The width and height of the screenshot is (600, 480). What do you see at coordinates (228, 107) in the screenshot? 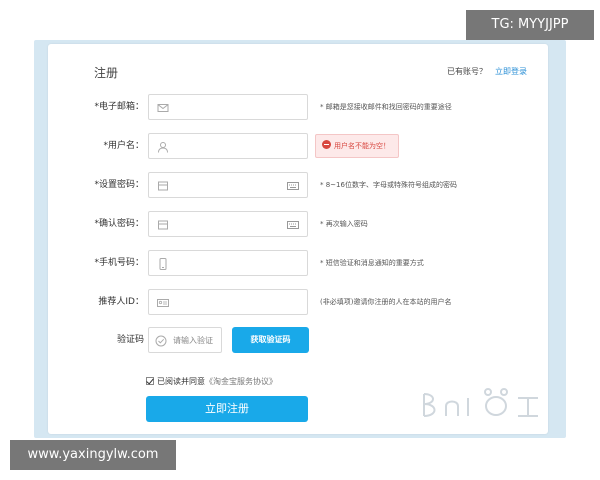
I see `email-field` at bounding box center [228, 107].